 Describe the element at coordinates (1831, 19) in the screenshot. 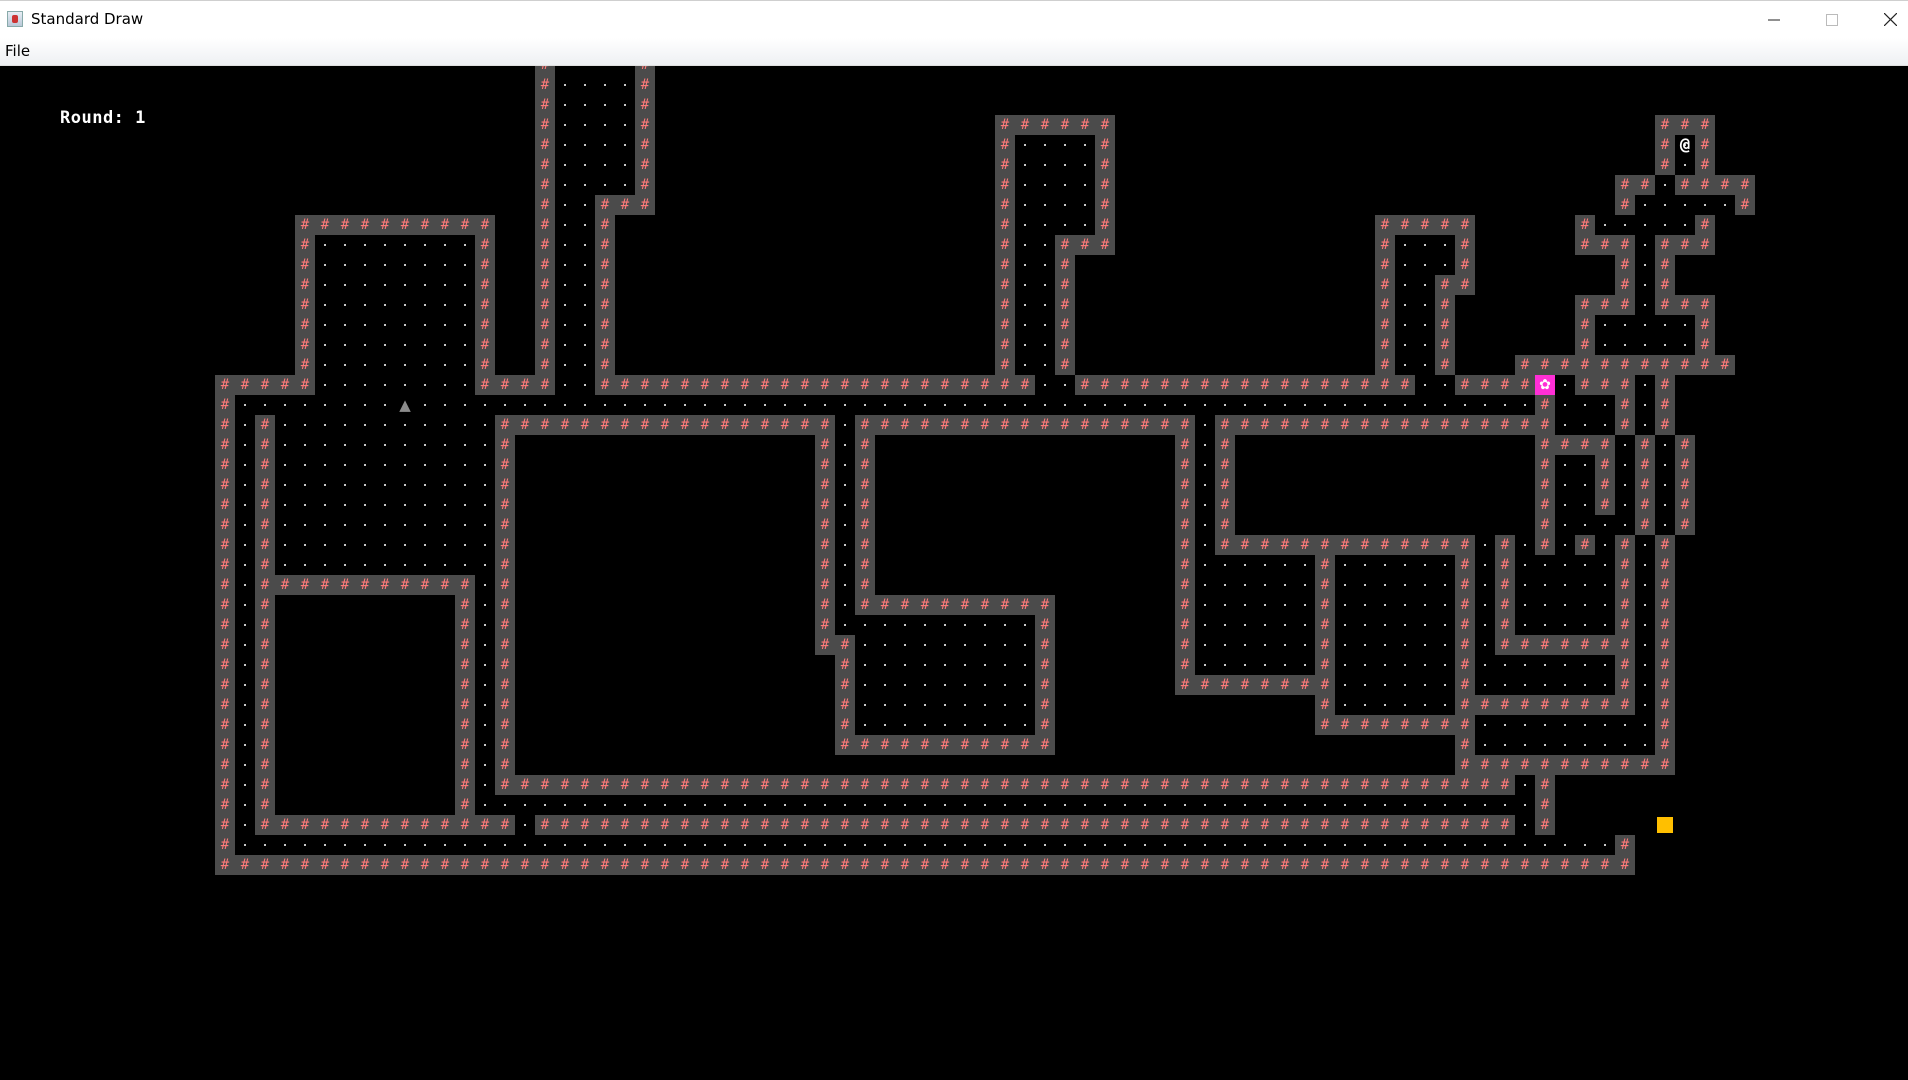

I see `maximize-button` at that location.